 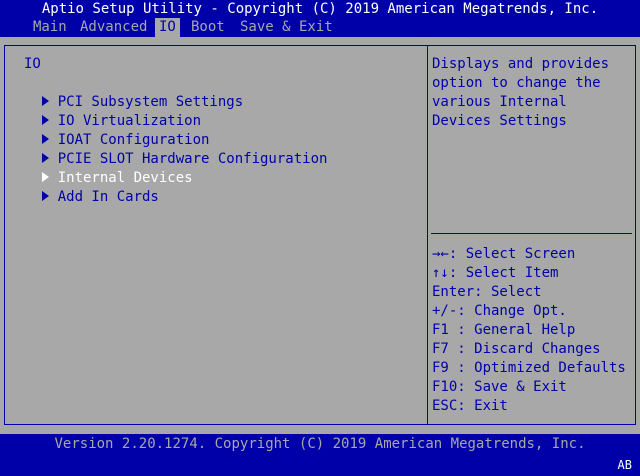 I want to click on help-line: various Internal, so click(x=499, y=102).